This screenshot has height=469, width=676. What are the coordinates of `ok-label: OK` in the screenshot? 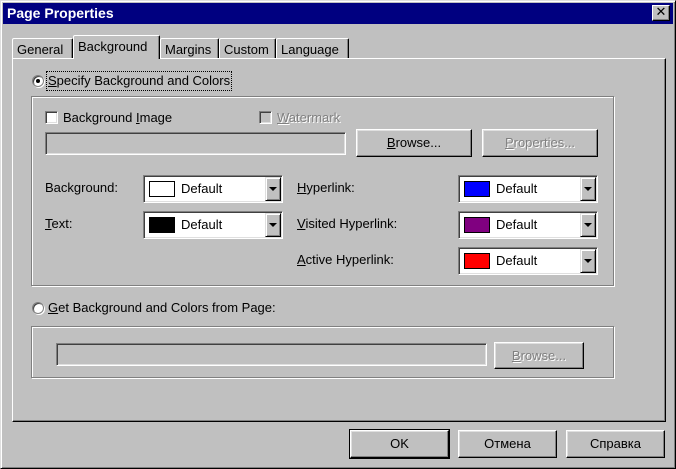 It's located at (399, 443).